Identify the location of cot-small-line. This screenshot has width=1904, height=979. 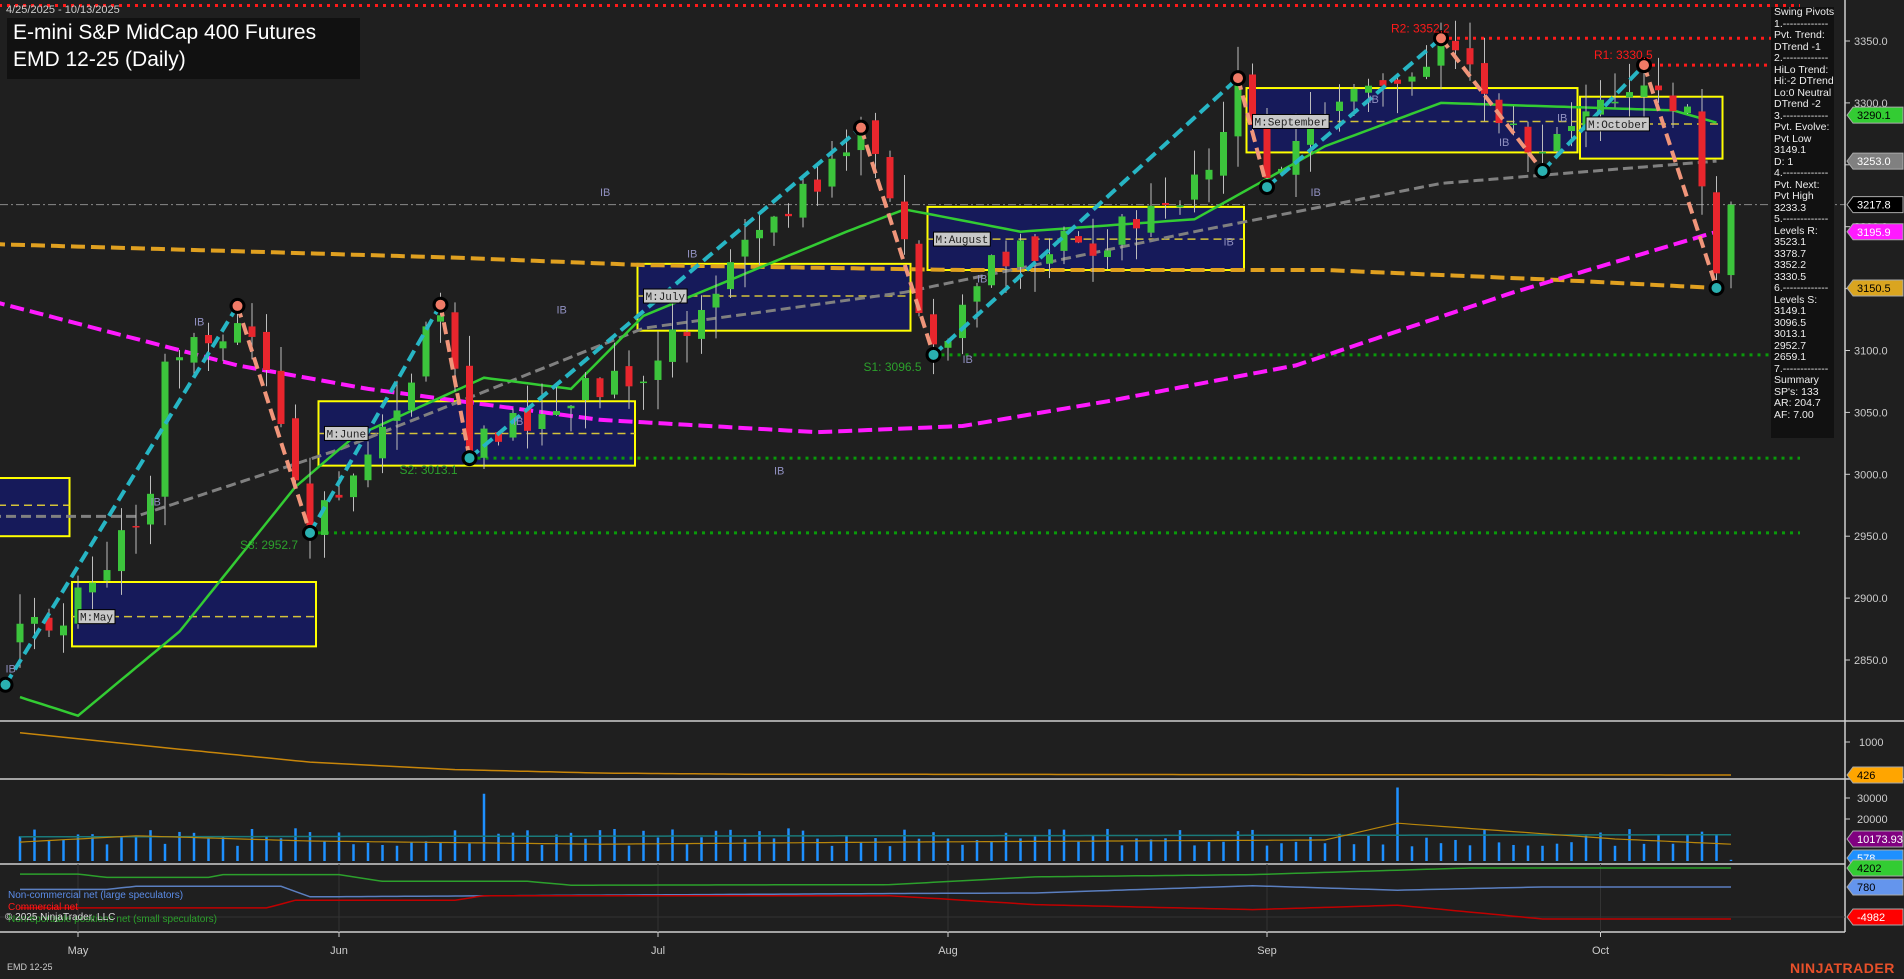
(875, 876).